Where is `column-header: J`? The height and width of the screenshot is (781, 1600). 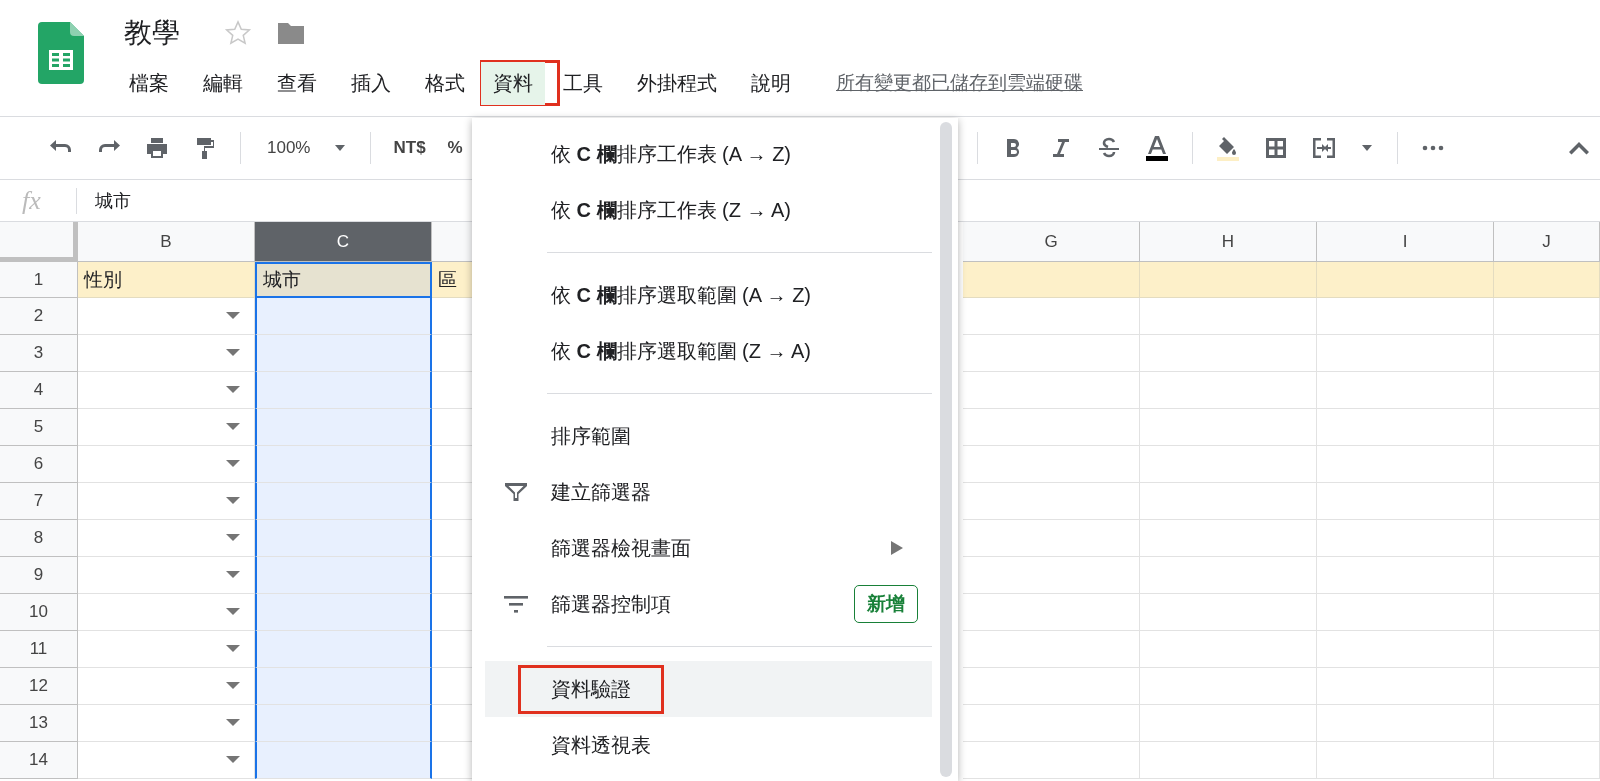 column-header: J is located at coordinates (1547, 242).